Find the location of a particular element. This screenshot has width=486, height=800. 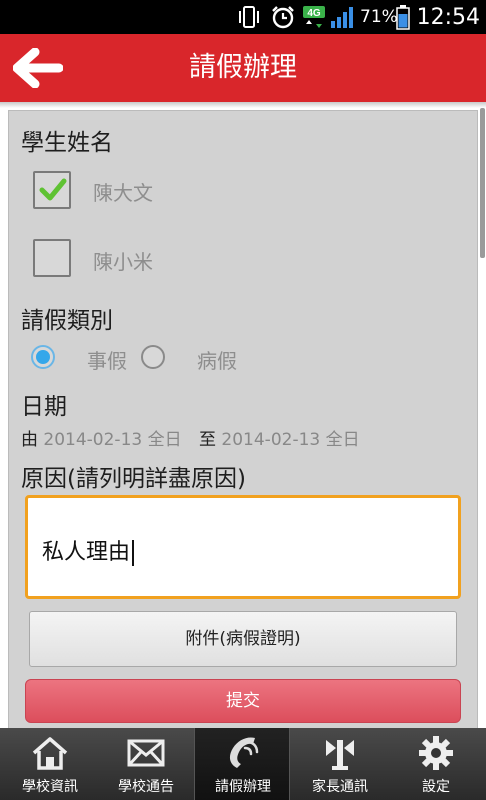

gear-icon is located at coordinates (436, 753).